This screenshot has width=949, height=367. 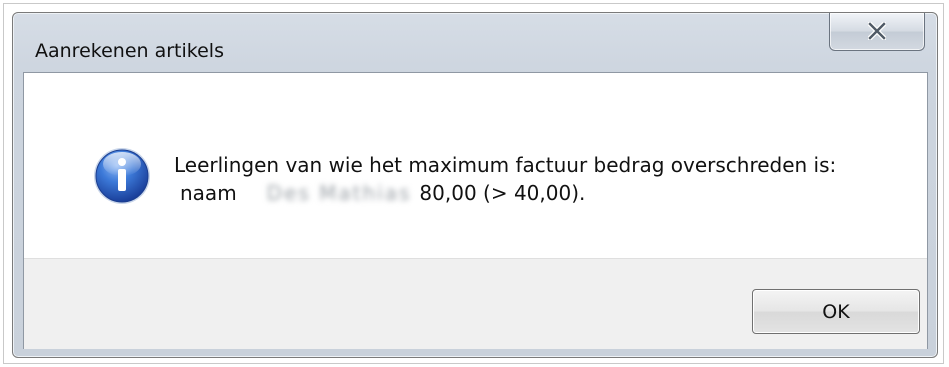 I want to click on close-button, so click(x=877, y=32).